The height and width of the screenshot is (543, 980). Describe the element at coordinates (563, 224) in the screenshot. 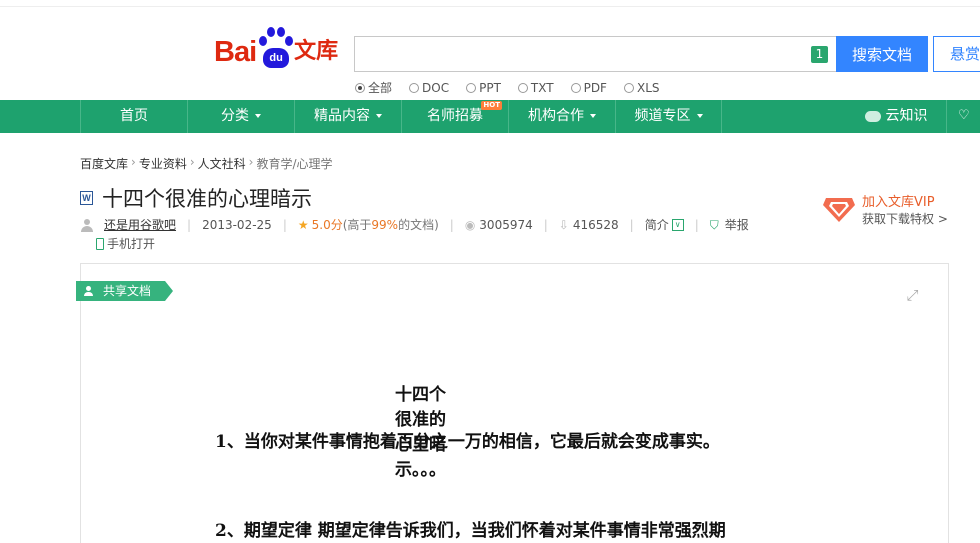

I see `download-icon: ⇩` at that location.